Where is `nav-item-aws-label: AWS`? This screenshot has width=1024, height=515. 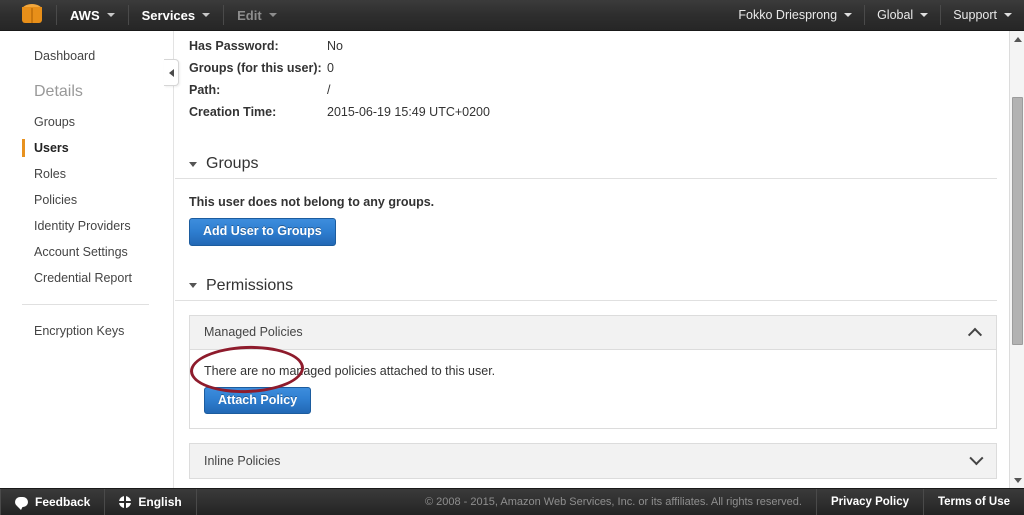 nav-item-aws-label: AWS is located at coordinates (85, 15).